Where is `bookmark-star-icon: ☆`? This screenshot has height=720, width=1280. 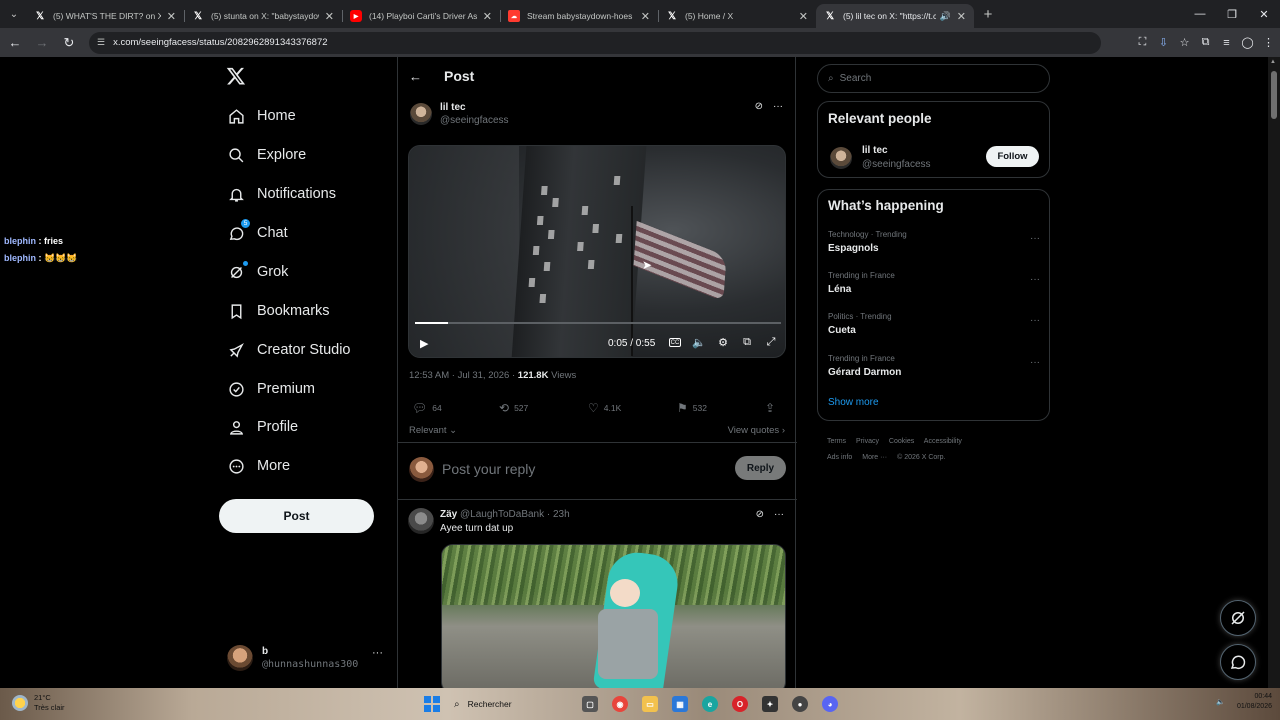
bookmark-star-icon: ☆ is located at coordinates (1184, 42).